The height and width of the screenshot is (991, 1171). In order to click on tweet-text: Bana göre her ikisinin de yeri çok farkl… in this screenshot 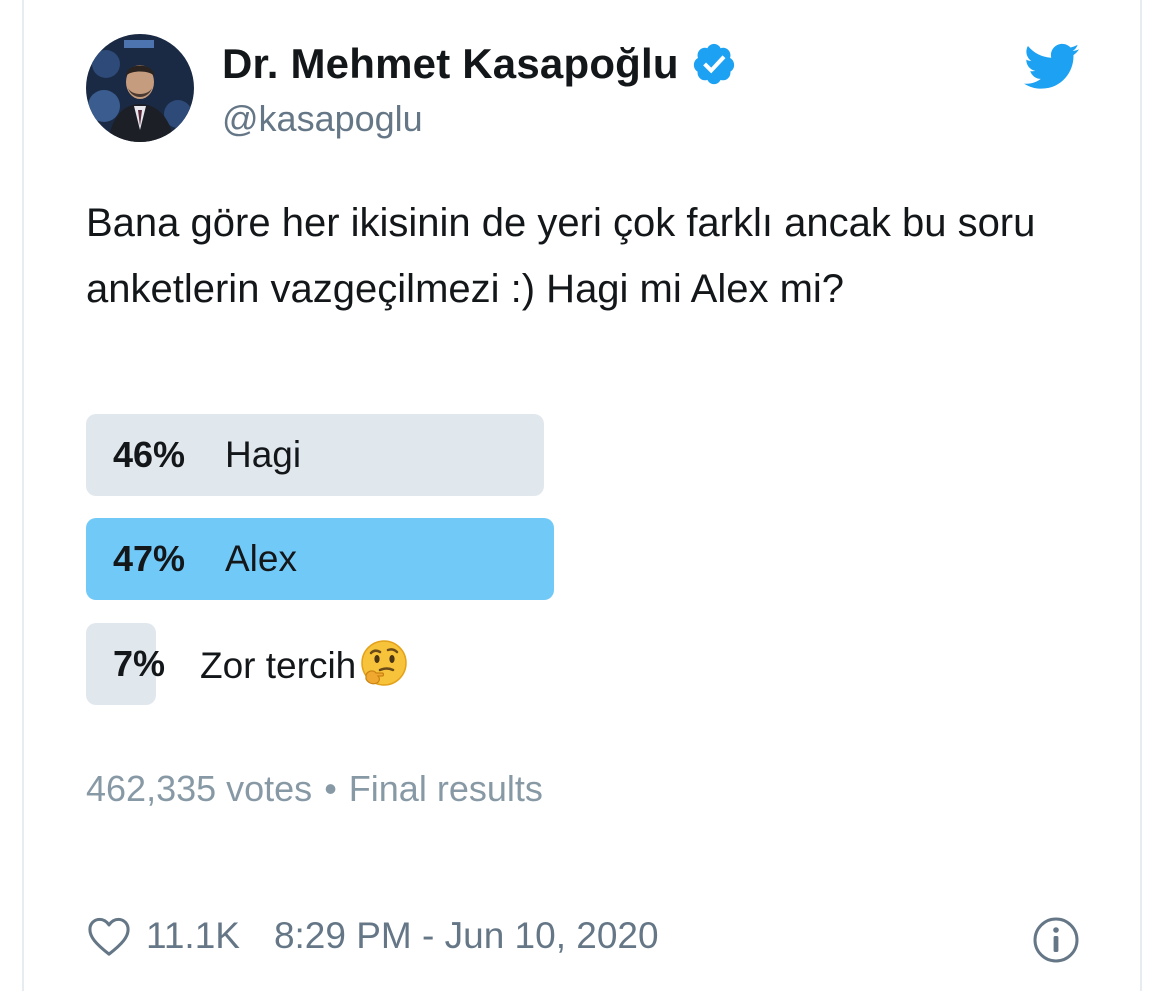, I will do `click(561, 256)`.